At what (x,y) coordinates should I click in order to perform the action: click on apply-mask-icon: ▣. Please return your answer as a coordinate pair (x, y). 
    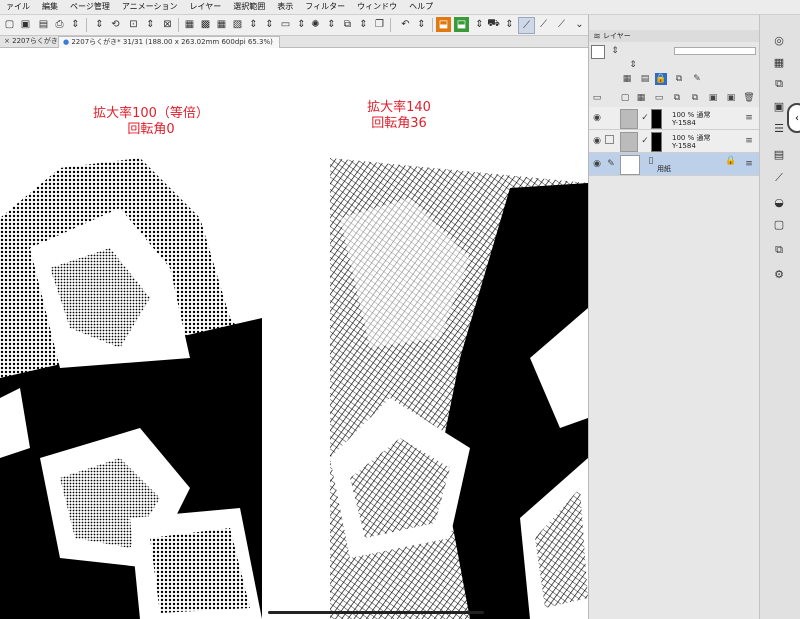
    Looking at the image, I should click on (731, 98).